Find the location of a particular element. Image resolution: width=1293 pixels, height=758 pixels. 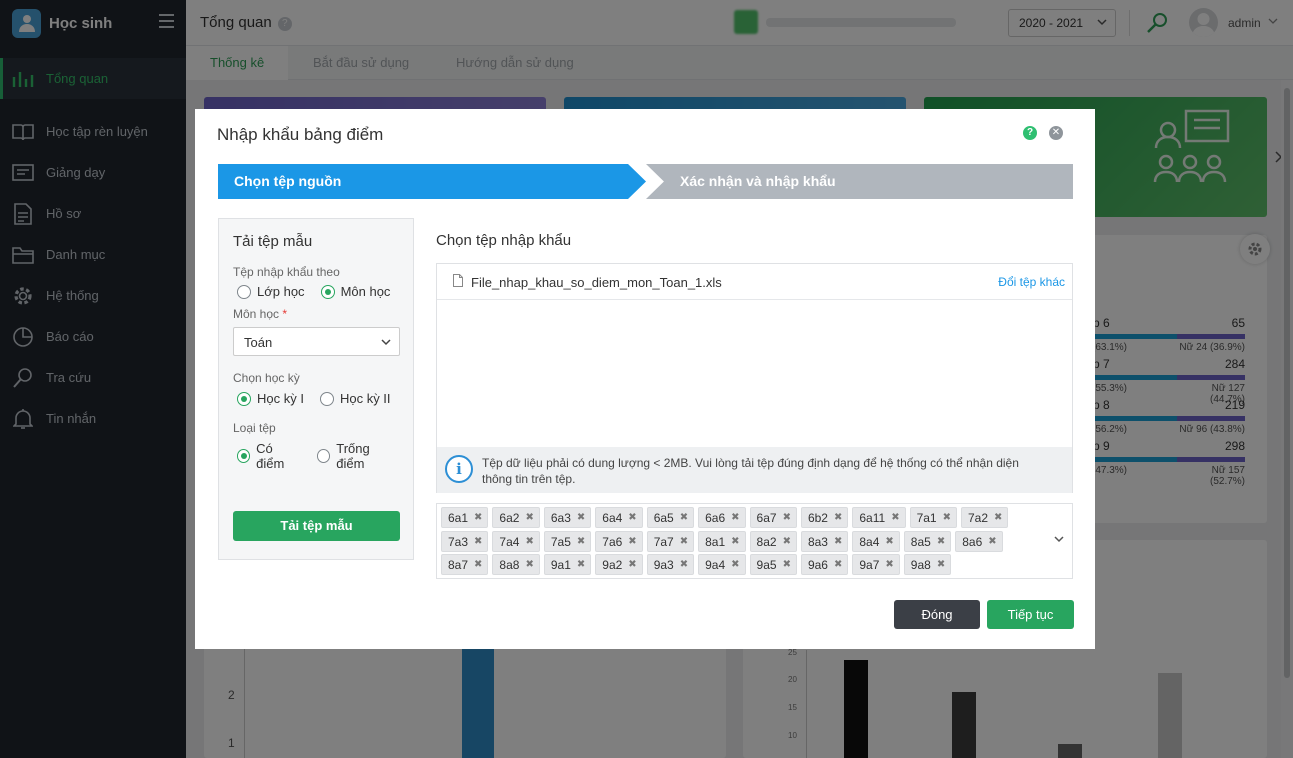

class-tag-label: 6a11 is located at coordinates (872, 518).